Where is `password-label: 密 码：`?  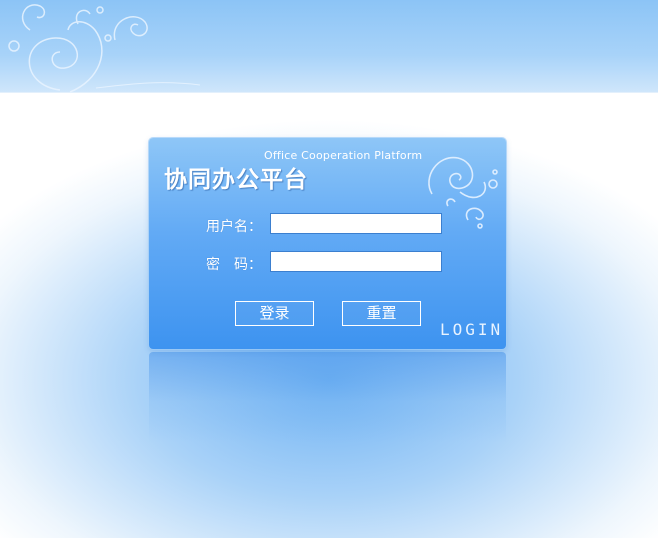 password-label: 密 码： is located at coordinates (234, 265).